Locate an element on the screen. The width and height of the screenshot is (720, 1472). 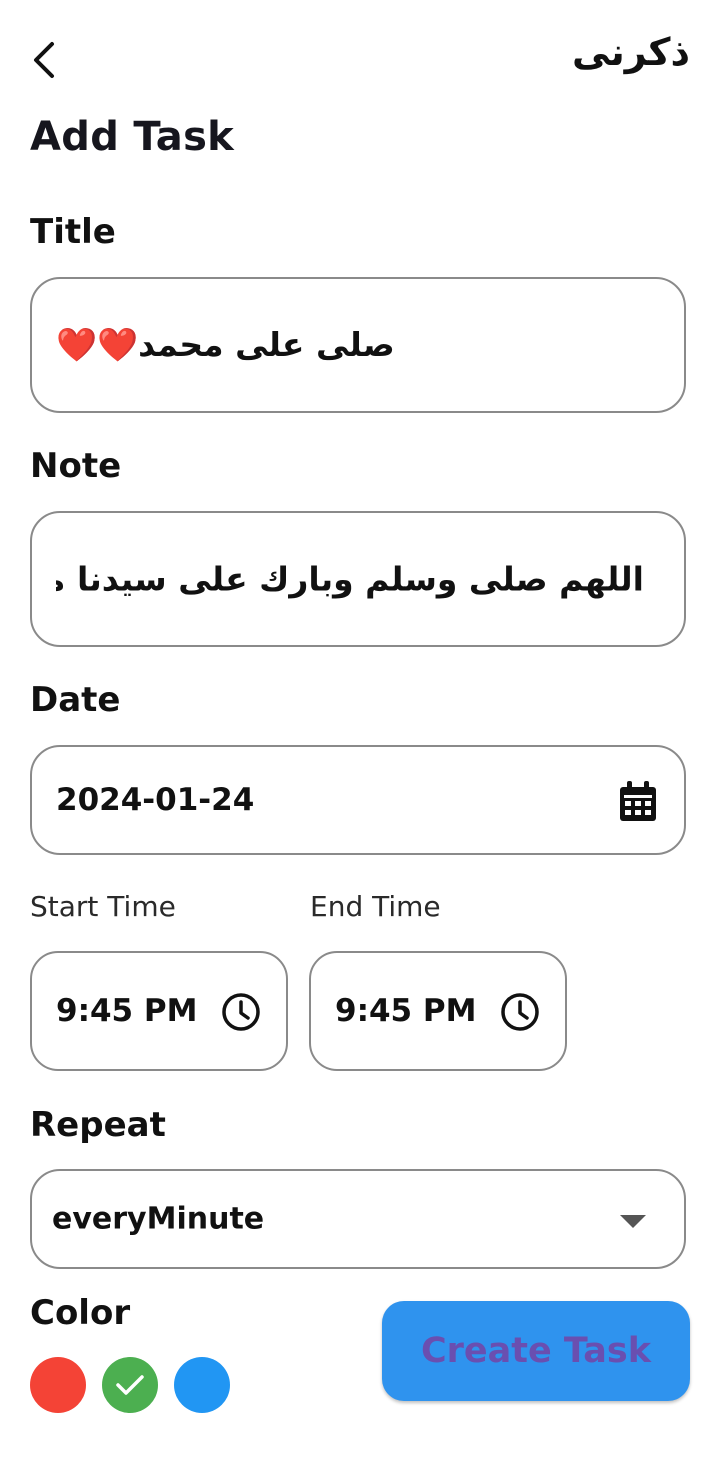
chevron-left-icon is located at coordinates (44, 60).